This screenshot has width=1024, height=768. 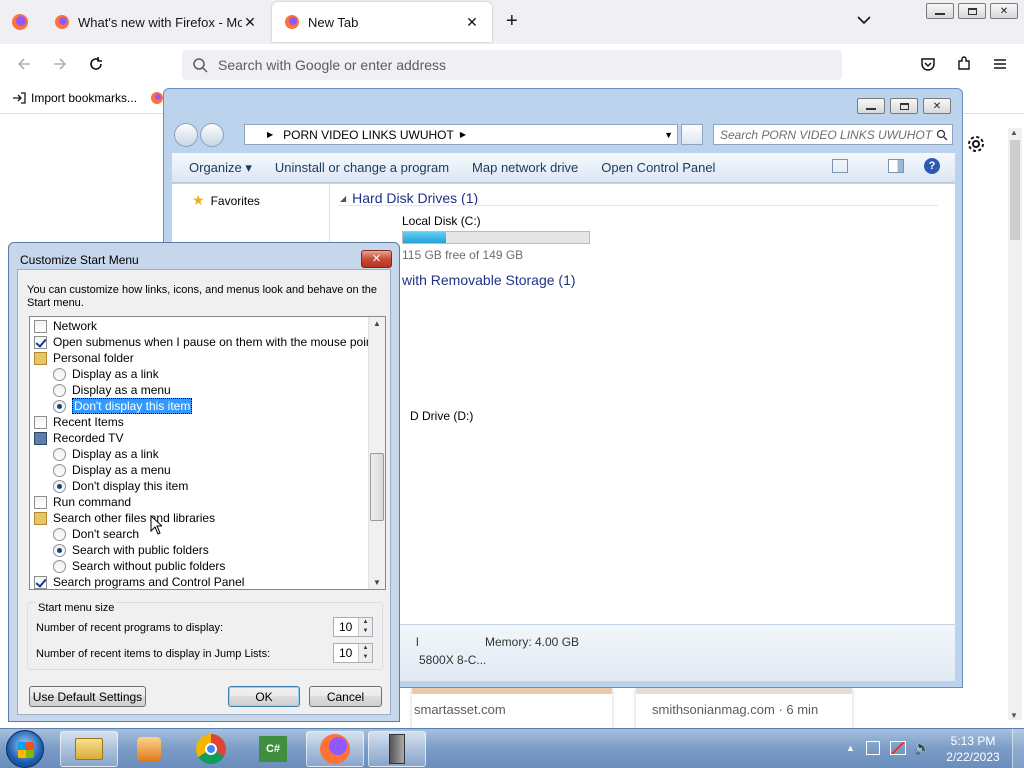 What do you see at coordinates (692, 134) in the screenshot?
I see `refresh-icon` at bounding box center [692, 134].